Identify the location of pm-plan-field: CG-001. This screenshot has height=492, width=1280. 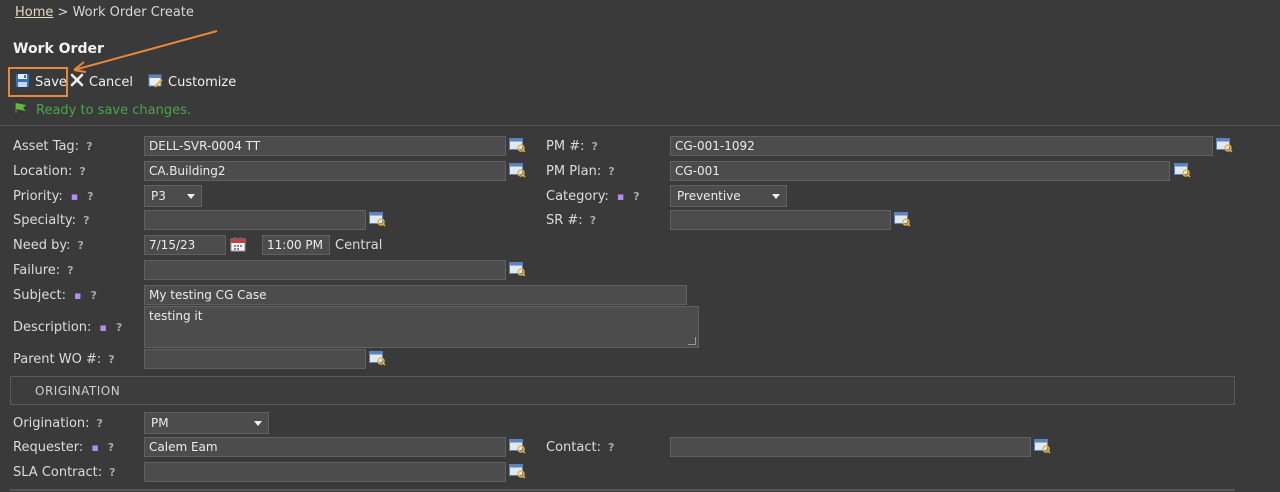
(920, 171).